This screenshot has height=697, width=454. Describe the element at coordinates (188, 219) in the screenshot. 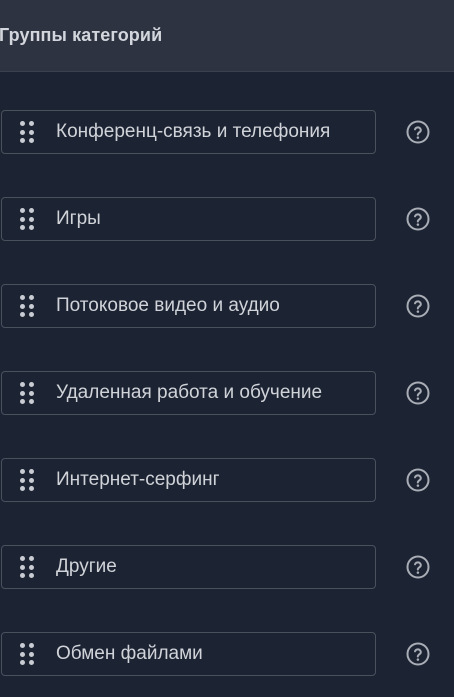

I see `category-item-games: Игры` at that location.